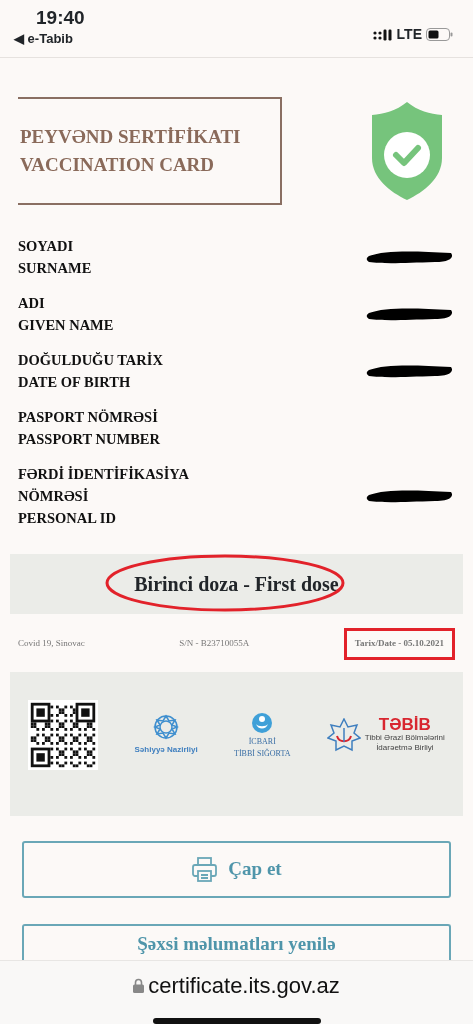 The width and height of the screenshot is (473, 1024). What do you see at coordinates (88, 417) in the screenshot?
I see `field-label: PASPORT NÖMRƏSİ` at bounding box center [88, 417].